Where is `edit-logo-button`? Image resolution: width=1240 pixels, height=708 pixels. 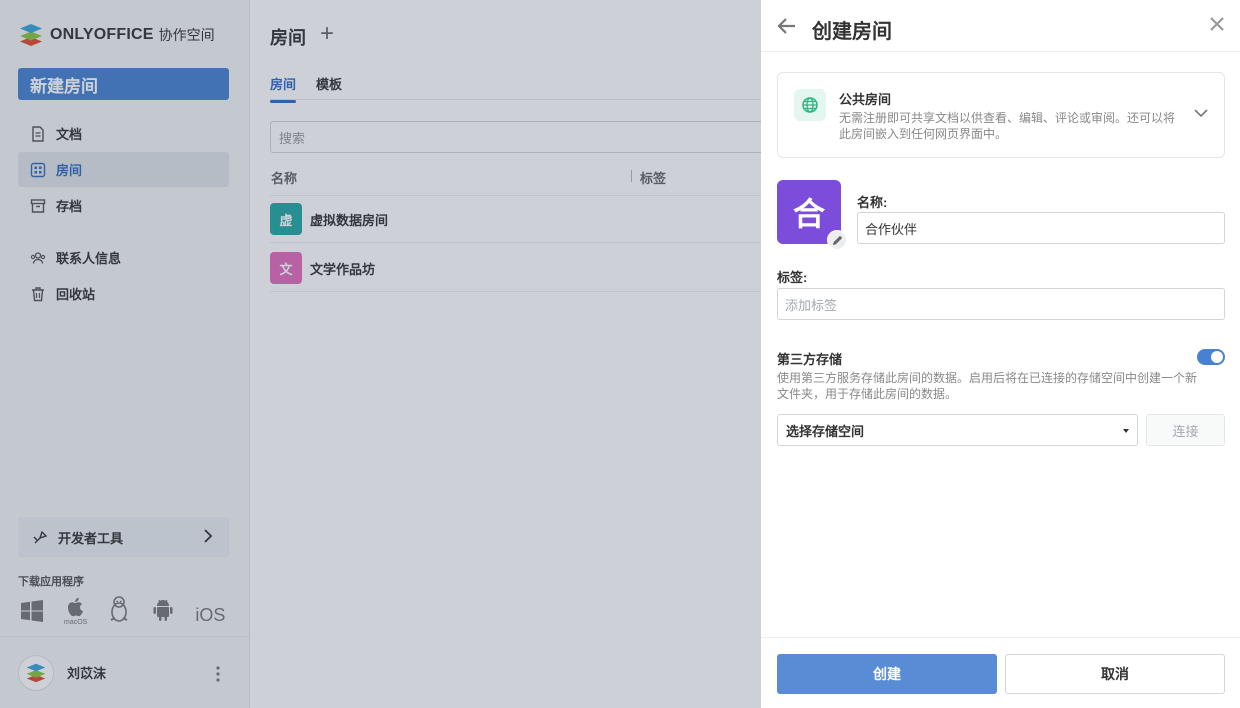
edit-logo-button is located at coordinates (837, 240).